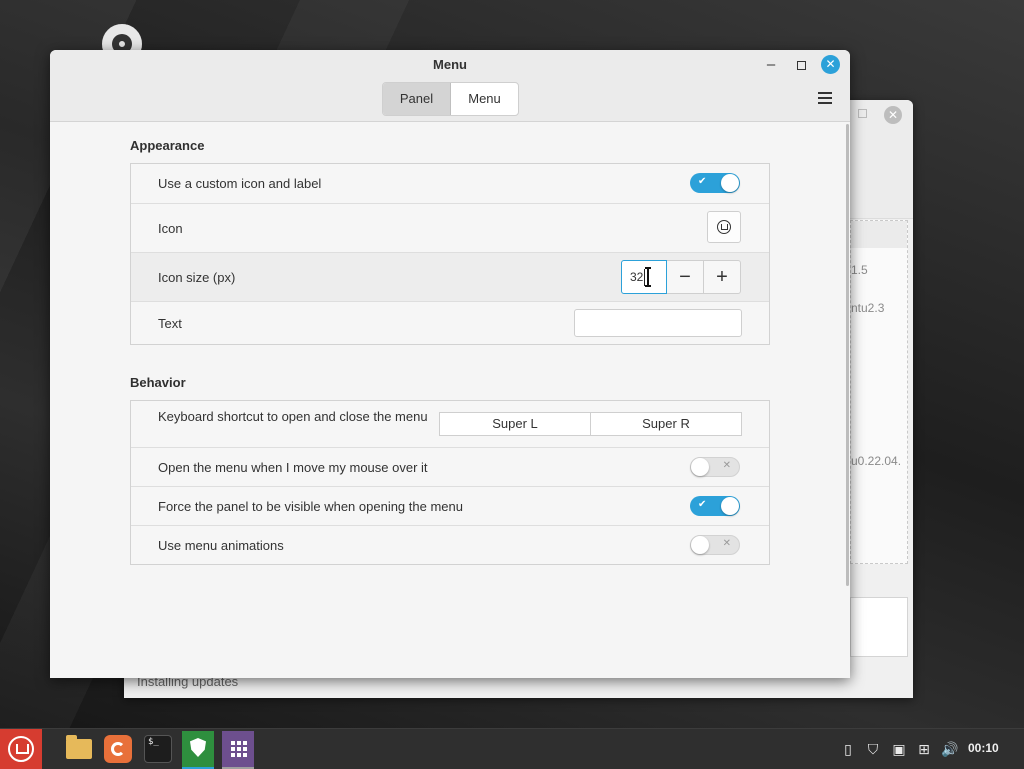 This screenshot has height=769, width=1024. I want to click on scrollbar, so click(847, 355).